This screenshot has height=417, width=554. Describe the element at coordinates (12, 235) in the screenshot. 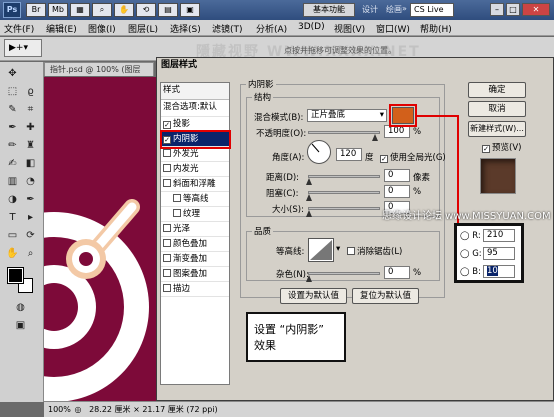

I see `shape-tool-icon: ▭` at that location.